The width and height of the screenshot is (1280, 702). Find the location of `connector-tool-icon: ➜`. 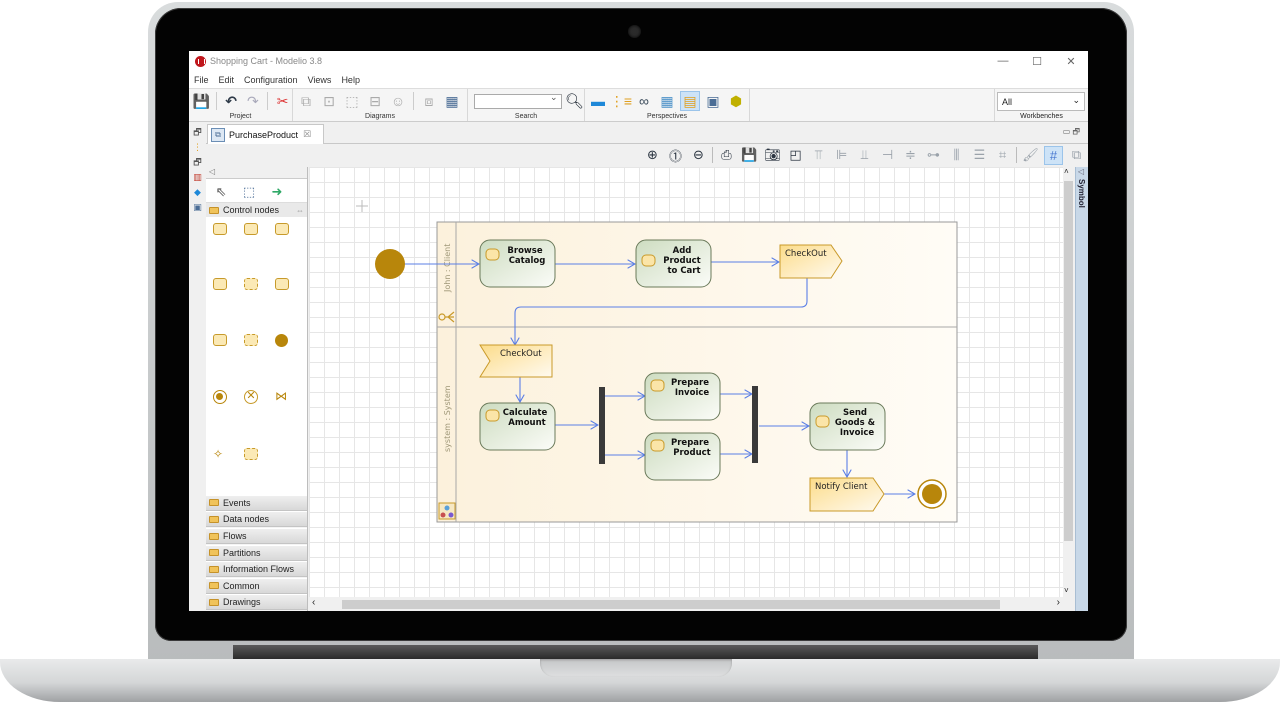

connector-tool-icon: ➜ is located at coordinates (277, 192).